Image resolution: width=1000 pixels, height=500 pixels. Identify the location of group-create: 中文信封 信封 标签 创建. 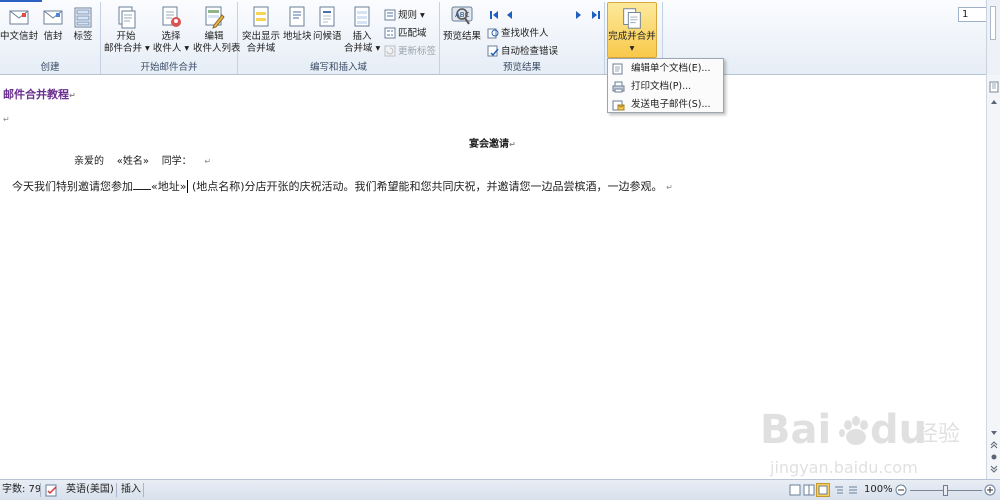
(50, 38).